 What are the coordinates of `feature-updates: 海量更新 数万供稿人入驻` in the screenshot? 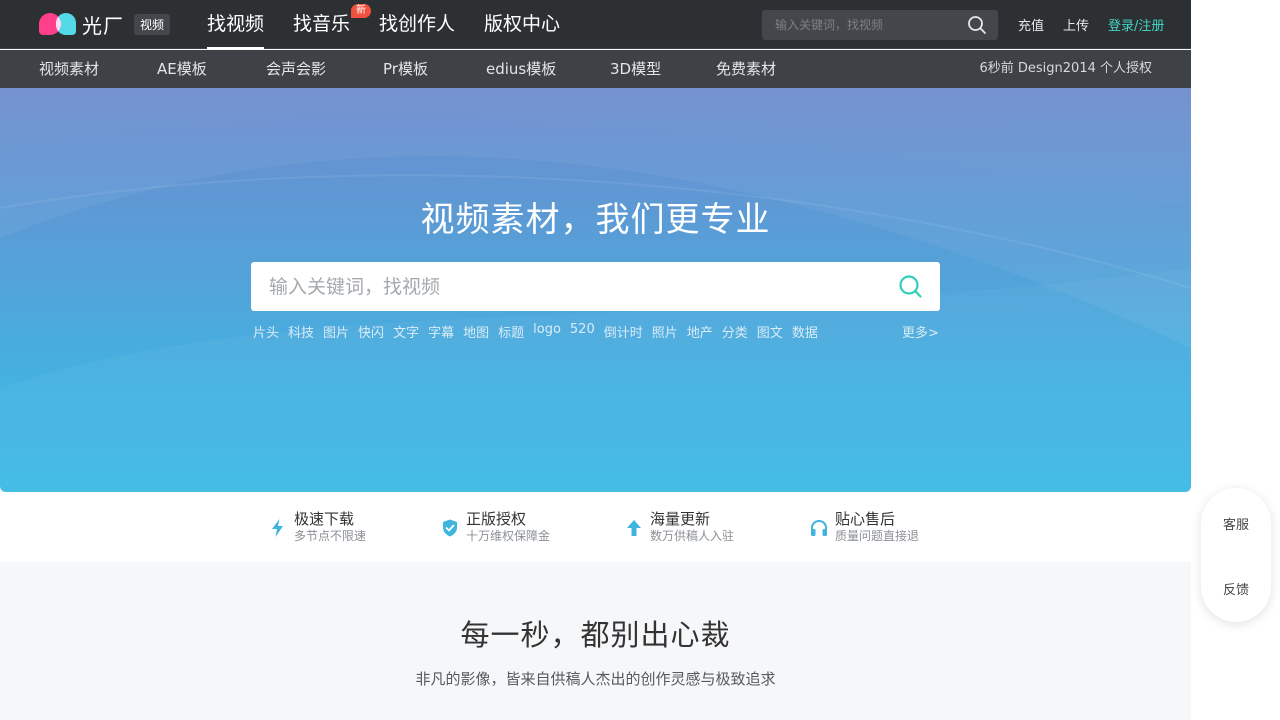 It's located at (679, 527).